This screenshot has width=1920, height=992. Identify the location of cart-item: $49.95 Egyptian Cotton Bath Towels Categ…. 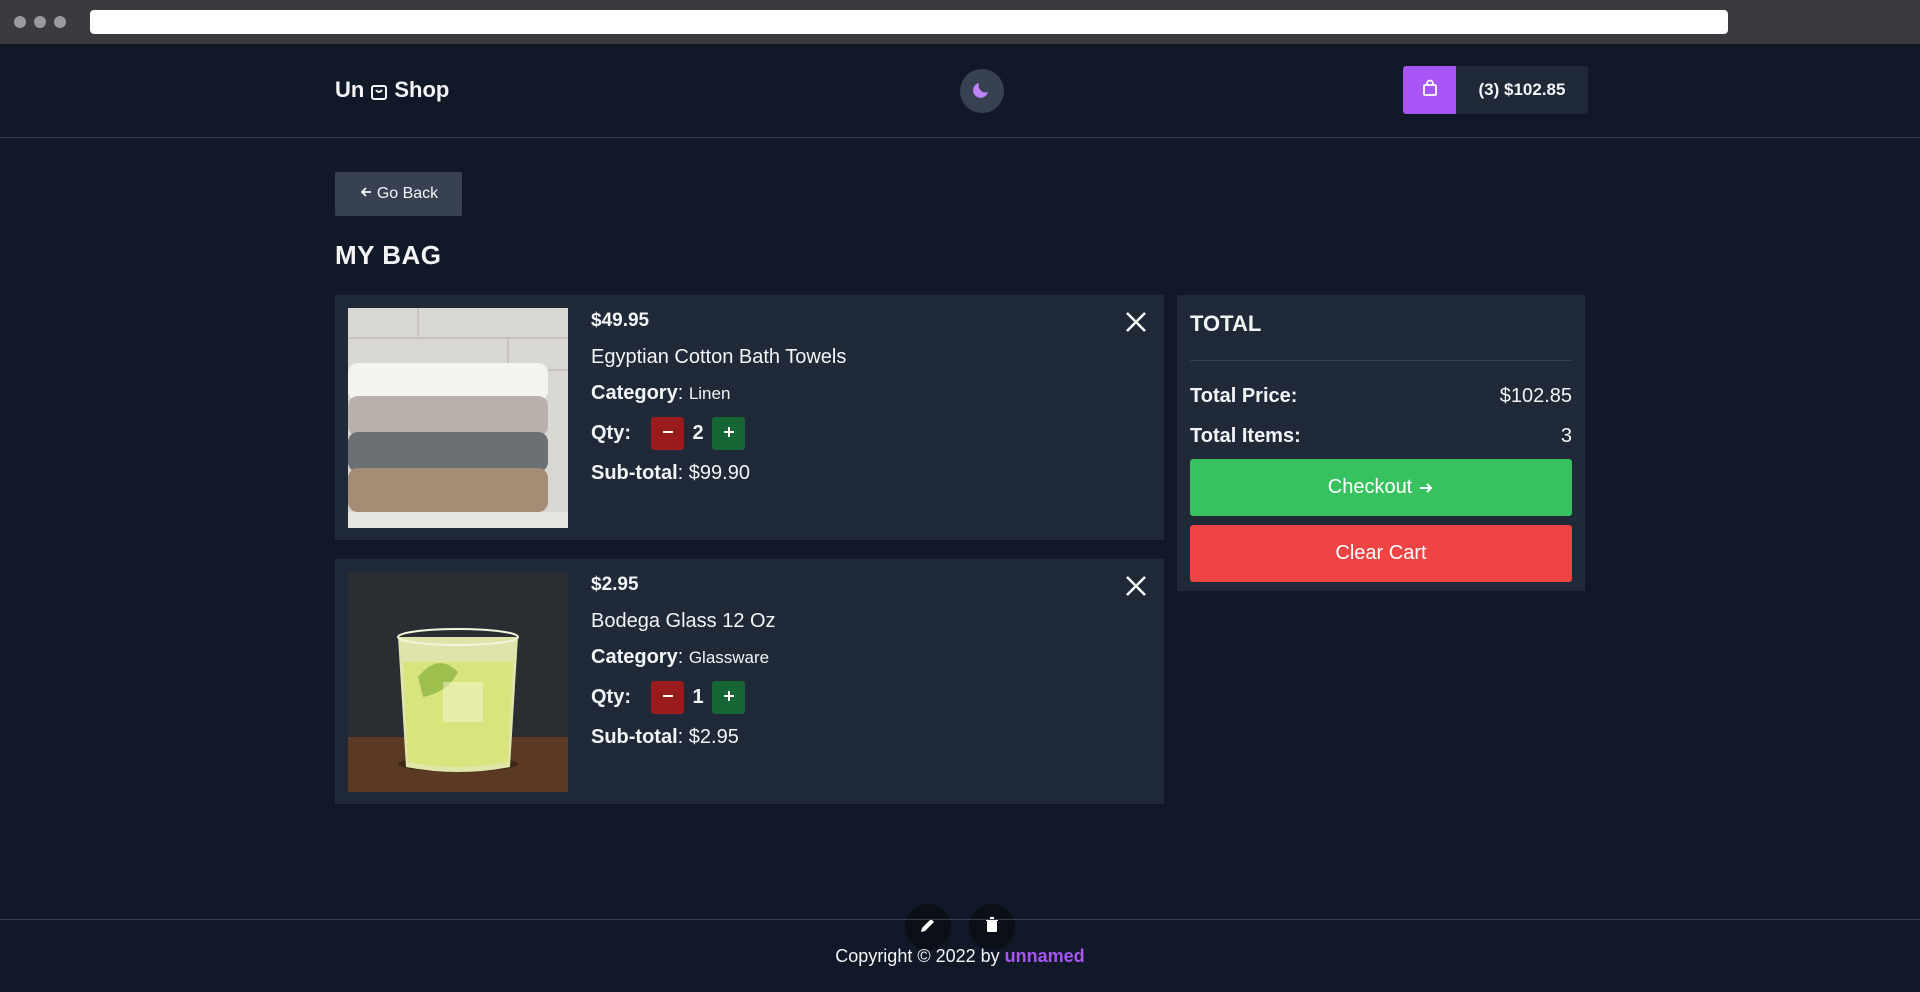
(749, 417).